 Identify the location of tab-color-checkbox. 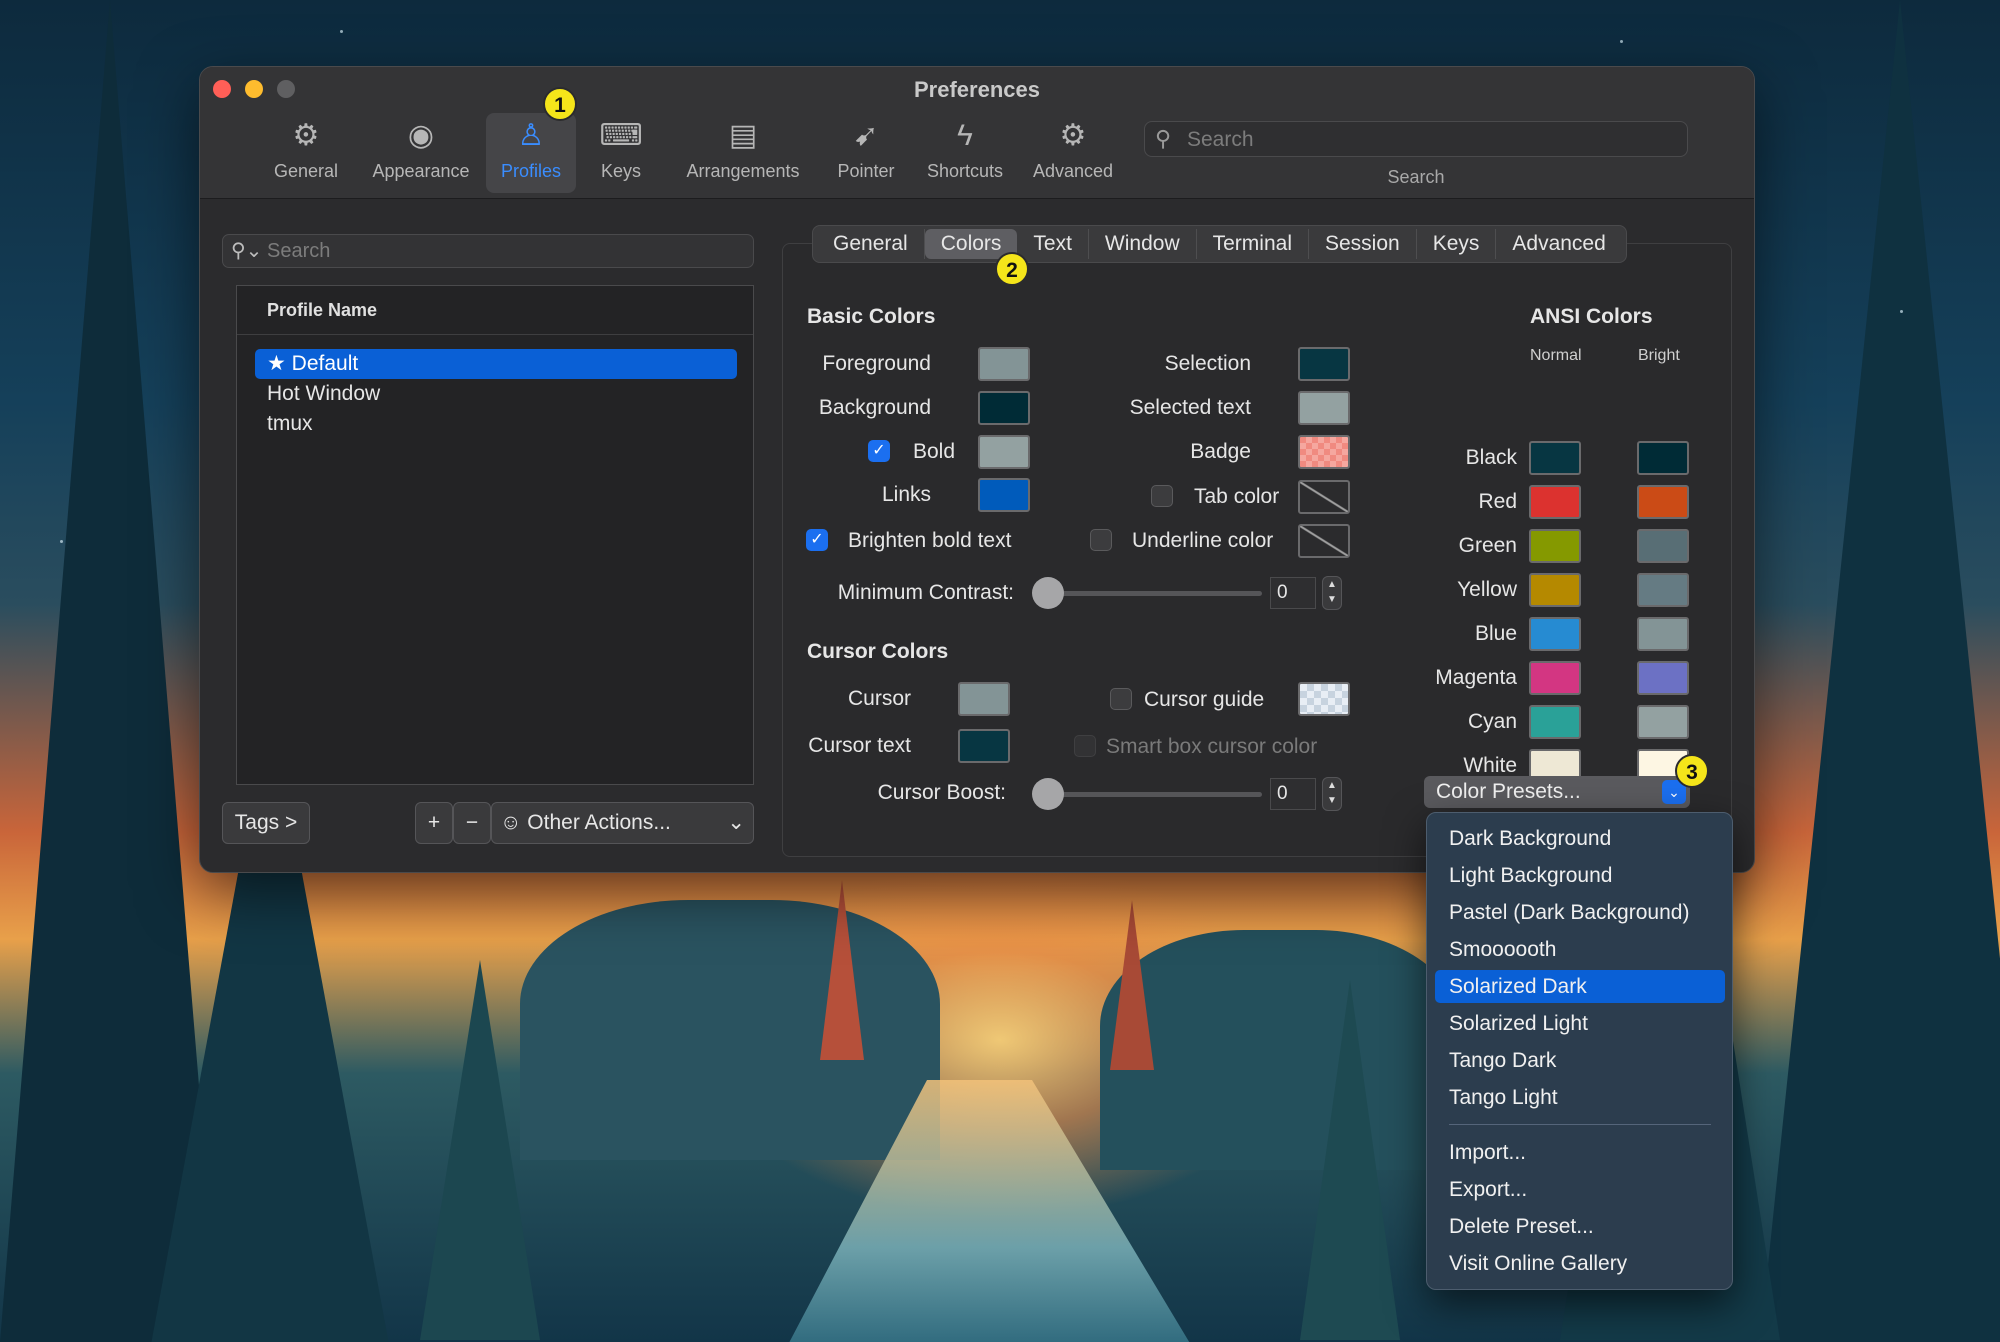
(1162, 496).